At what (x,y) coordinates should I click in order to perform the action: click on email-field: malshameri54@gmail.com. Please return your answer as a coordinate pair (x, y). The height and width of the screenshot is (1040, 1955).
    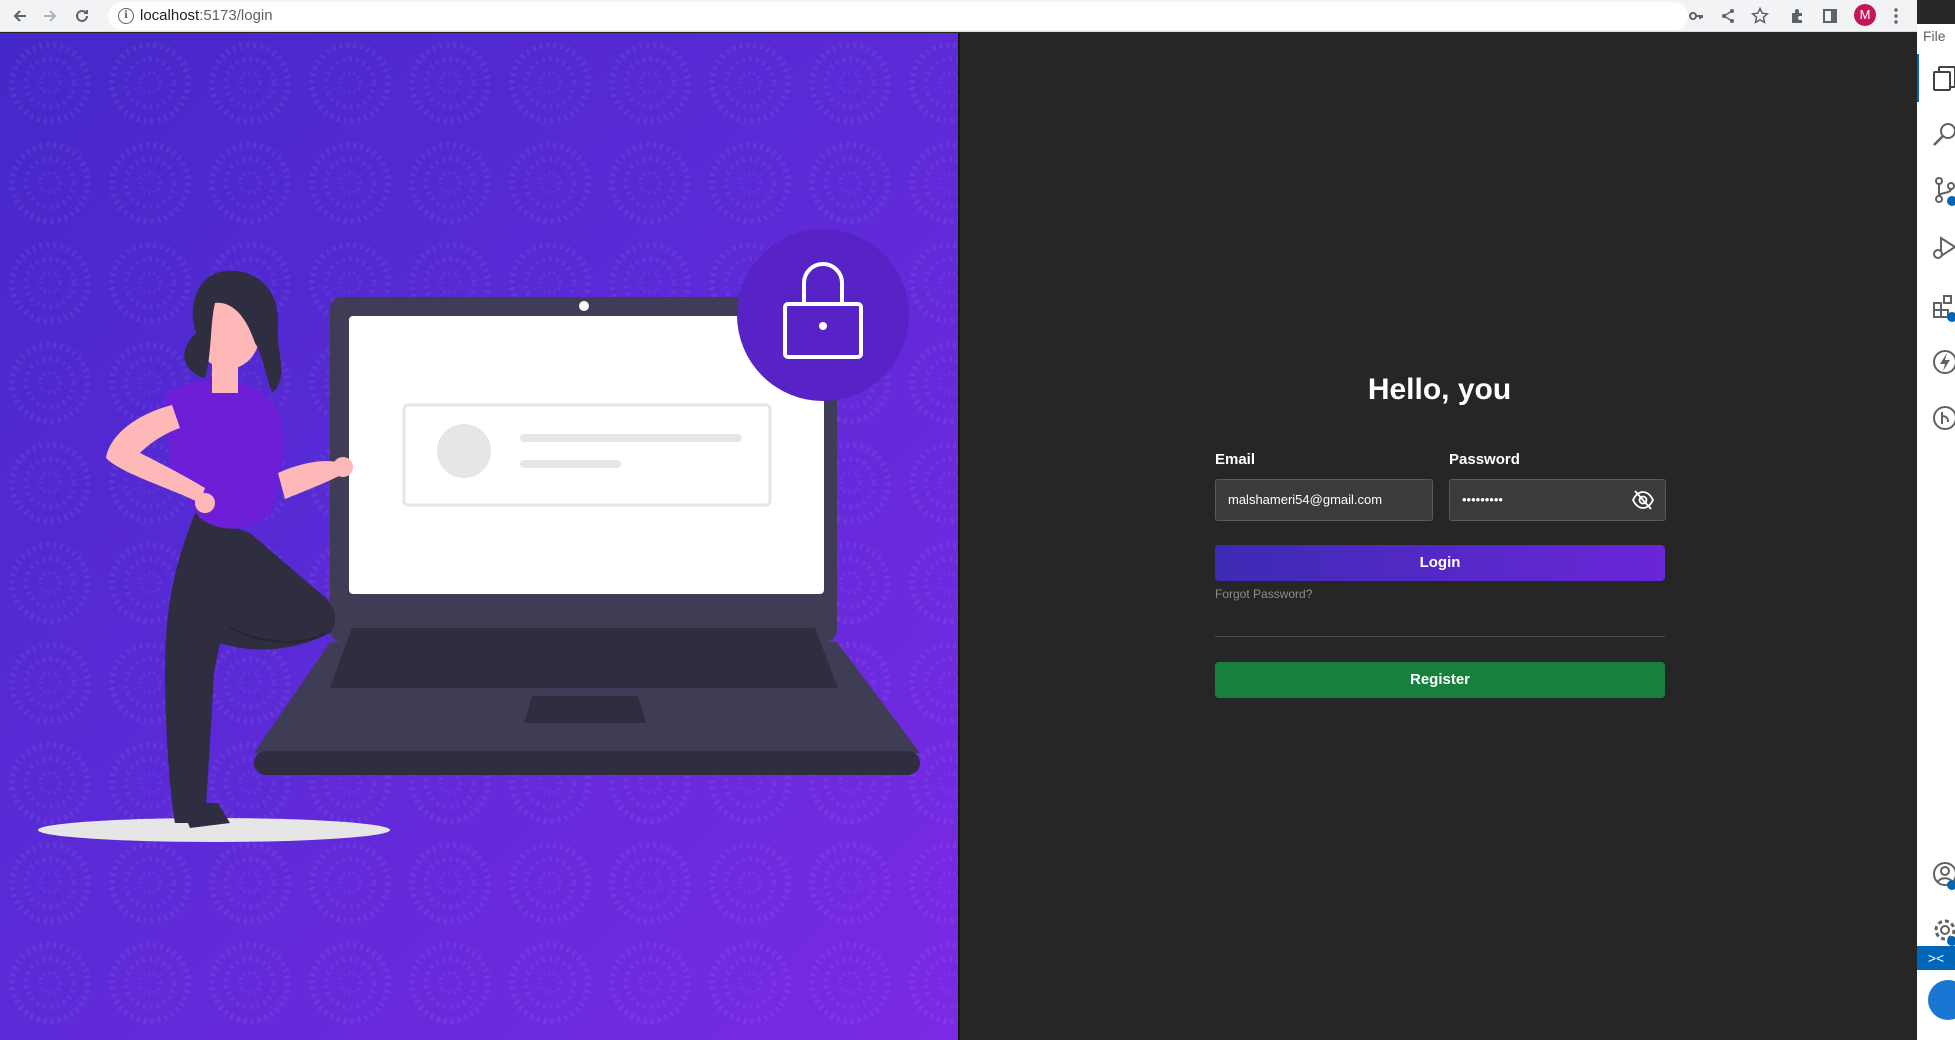
    Looking at the image, I should click on (1324, 500).